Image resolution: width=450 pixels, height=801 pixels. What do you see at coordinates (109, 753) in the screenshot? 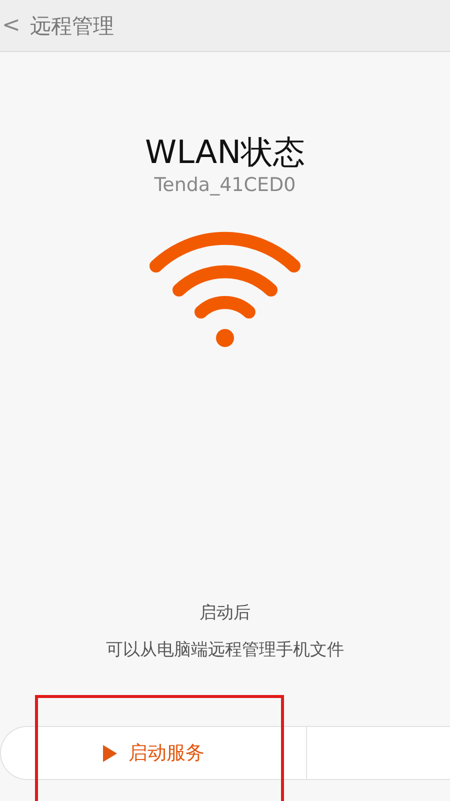
I see `play-icon` at bounding box center [109, 753].